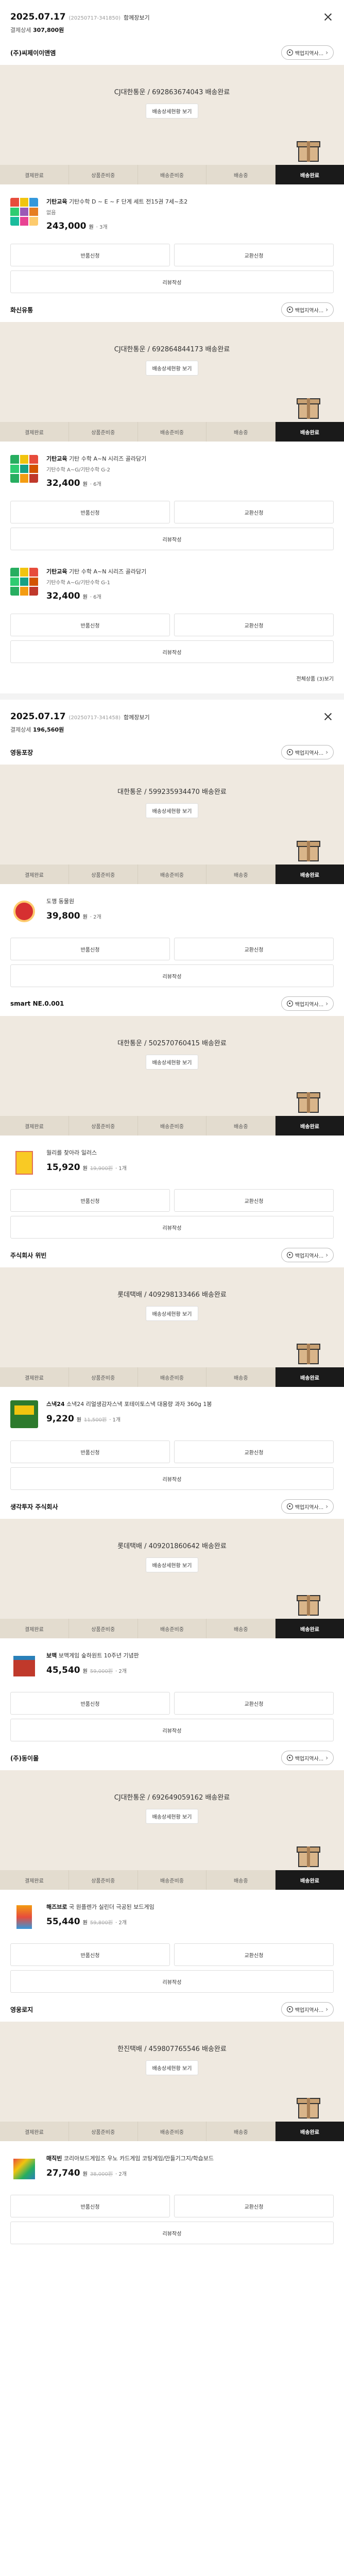 This screenshot has height=2576, width=344. Describe the element at coordinates (172, 910) in the screenshot. I see `product-item: 도깽 동물원 39,800 원 · 2개` at that location.